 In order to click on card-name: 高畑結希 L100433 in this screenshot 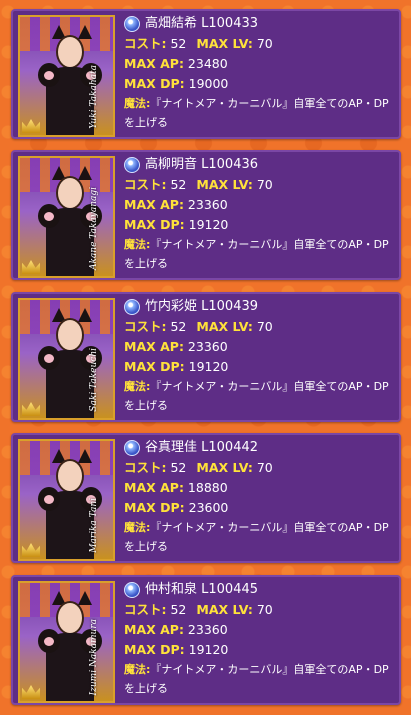, I will do `click(202, 23)`.